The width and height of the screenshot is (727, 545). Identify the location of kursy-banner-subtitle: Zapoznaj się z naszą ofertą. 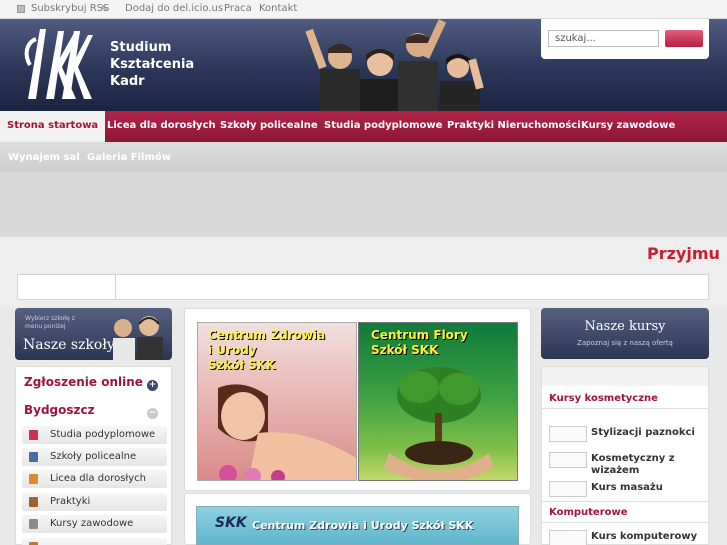
(625, 343).